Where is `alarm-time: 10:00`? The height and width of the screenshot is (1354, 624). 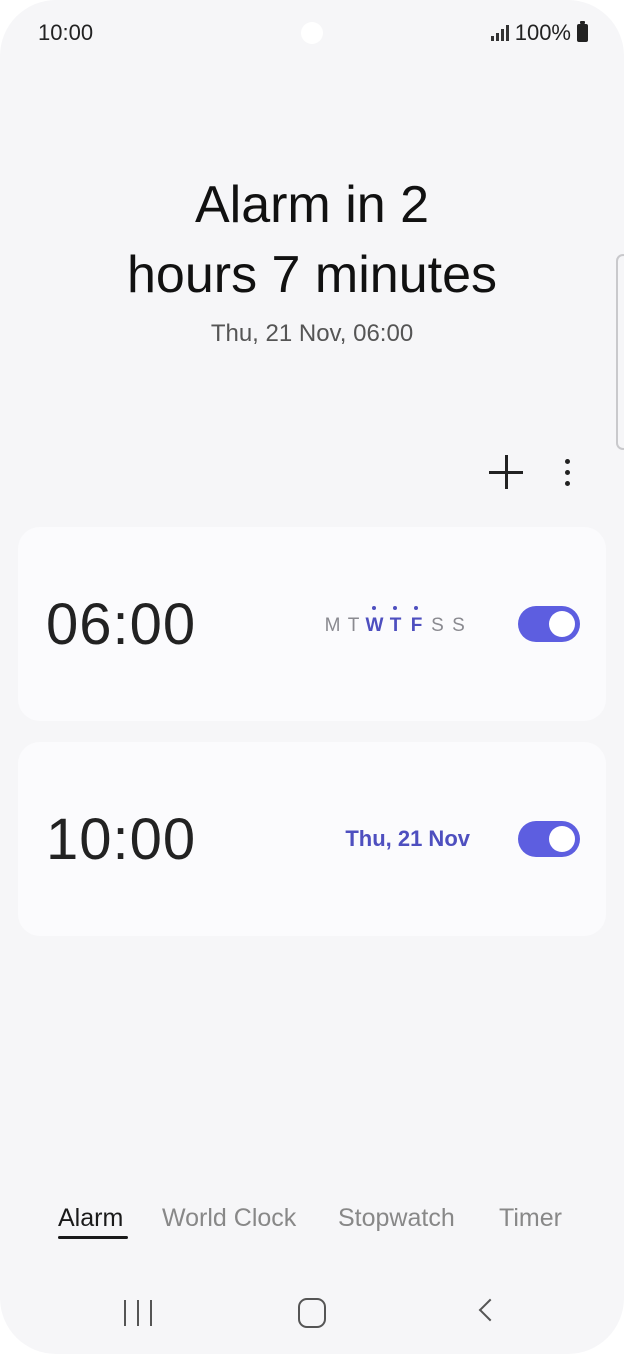 alarm-time: 10:00 is located at coordinates (121, 839).